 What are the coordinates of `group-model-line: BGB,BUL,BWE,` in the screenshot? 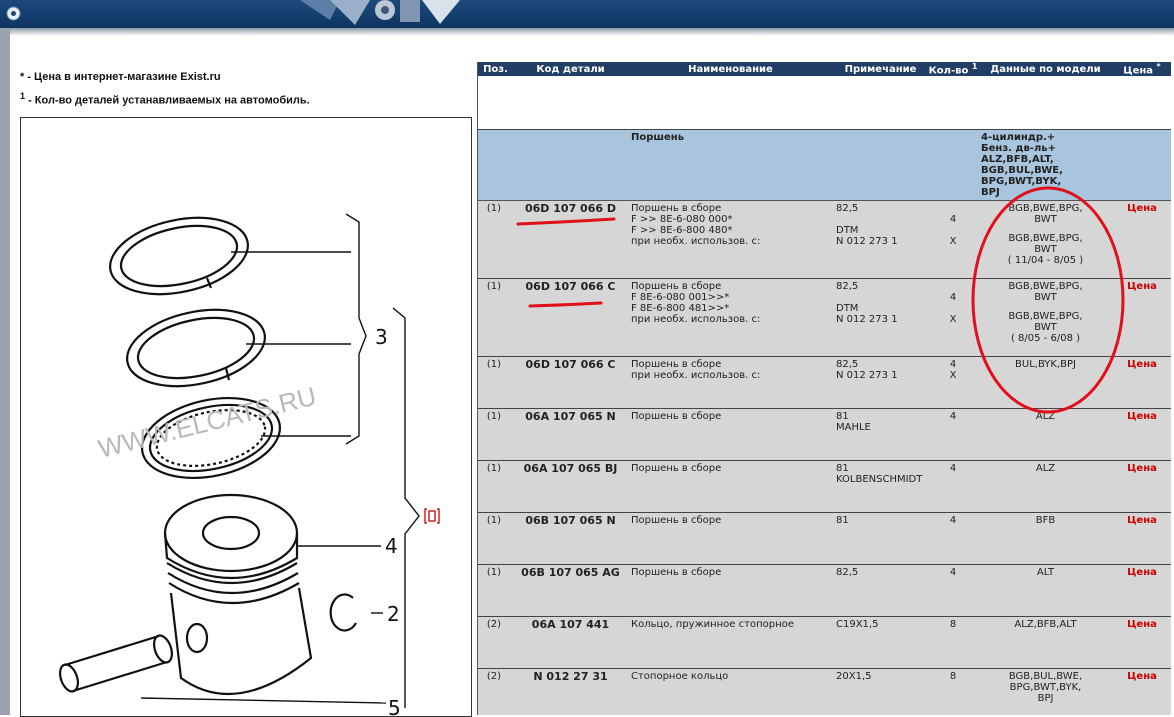 It's located at (1022, 171).